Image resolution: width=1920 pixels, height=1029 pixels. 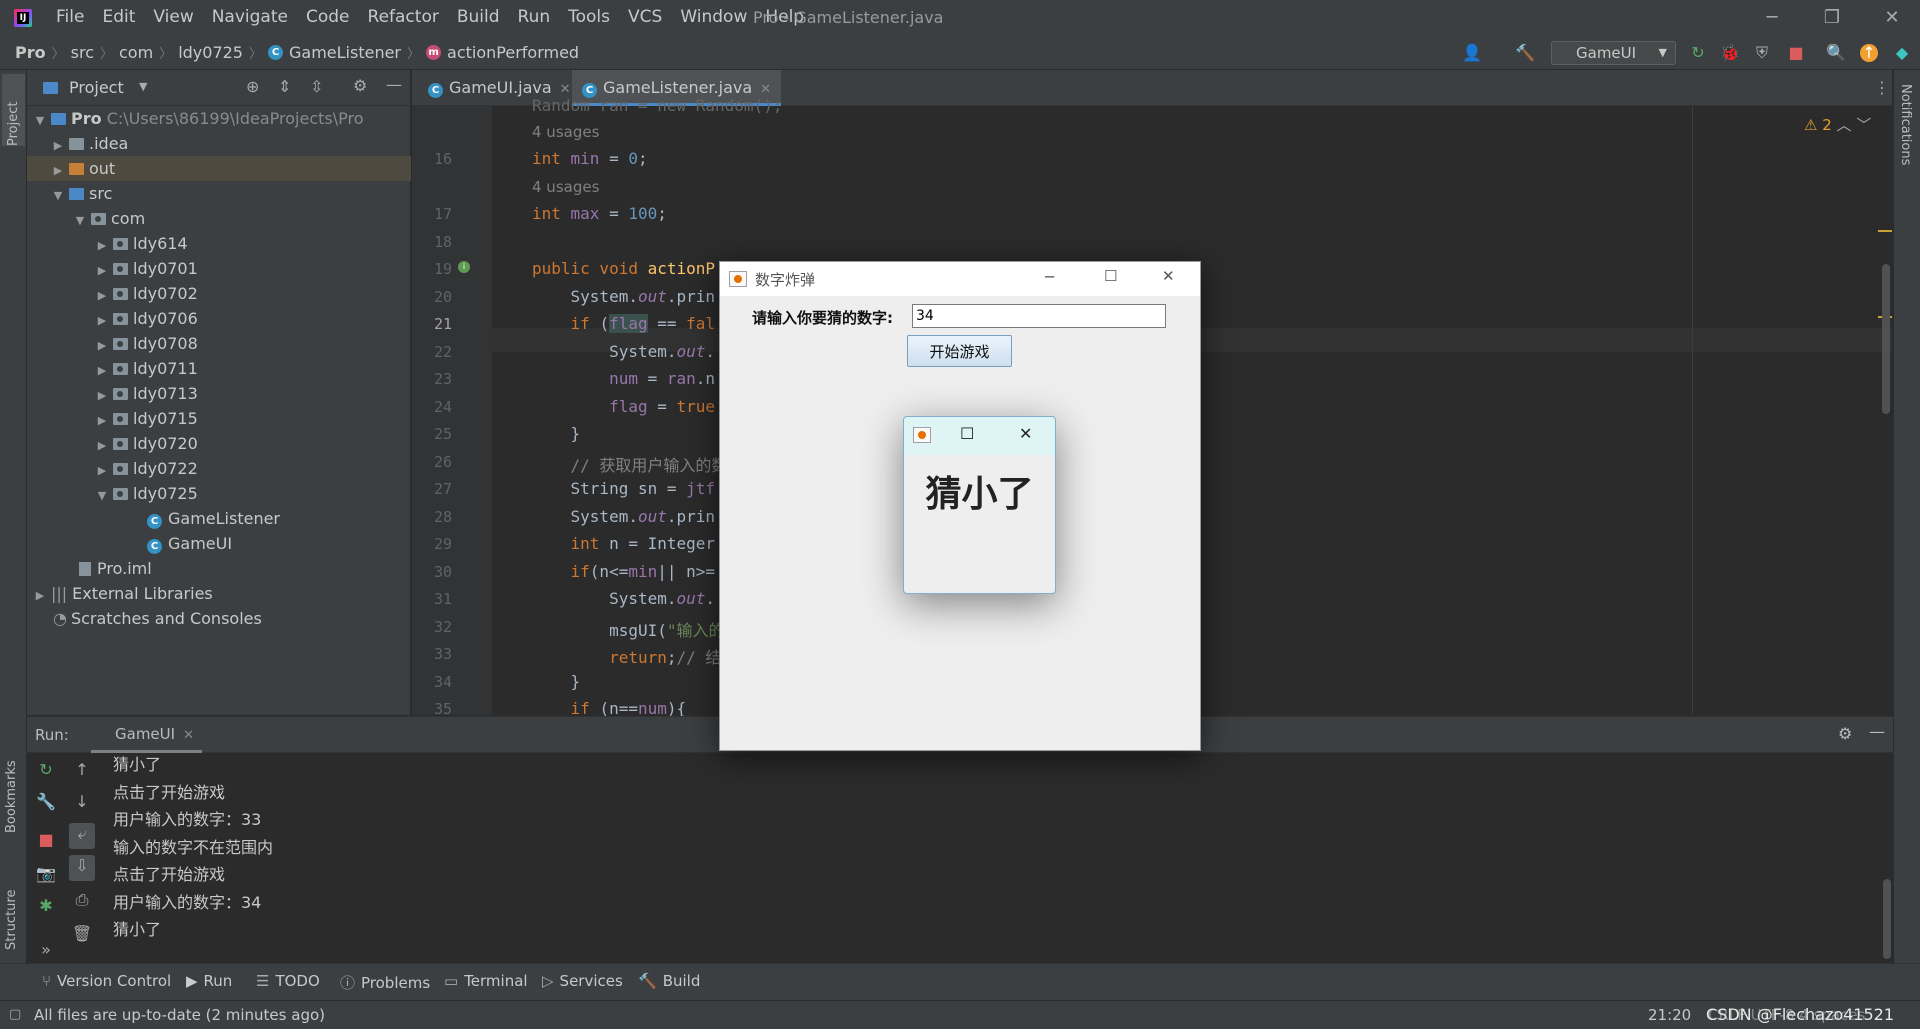 I want to click on tool-todo: ☰ TODO, so click(x=288, y=981).